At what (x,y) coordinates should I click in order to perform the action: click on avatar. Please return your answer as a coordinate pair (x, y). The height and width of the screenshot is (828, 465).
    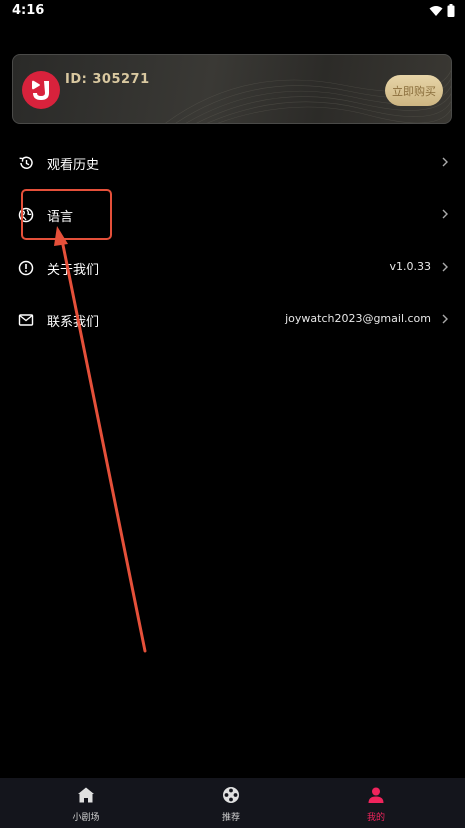
    Looking at the image, I should click on (41, 90).